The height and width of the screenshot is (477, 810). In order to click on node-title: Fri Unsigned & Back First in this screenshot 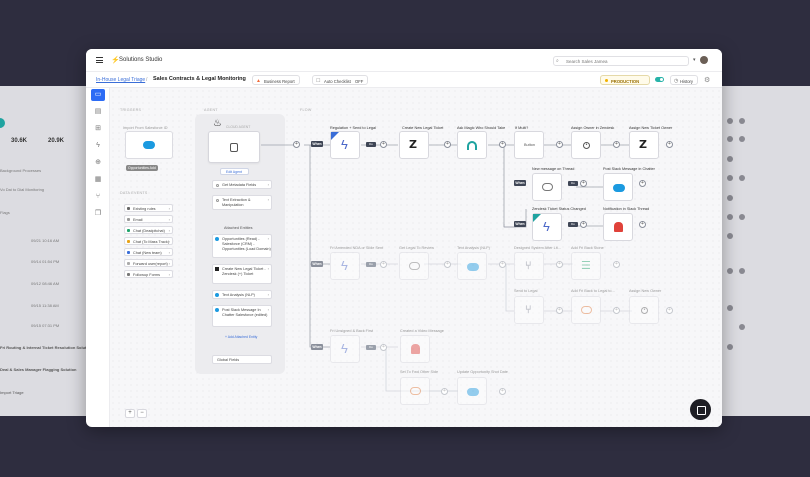, I will do `click(352, 331)`.